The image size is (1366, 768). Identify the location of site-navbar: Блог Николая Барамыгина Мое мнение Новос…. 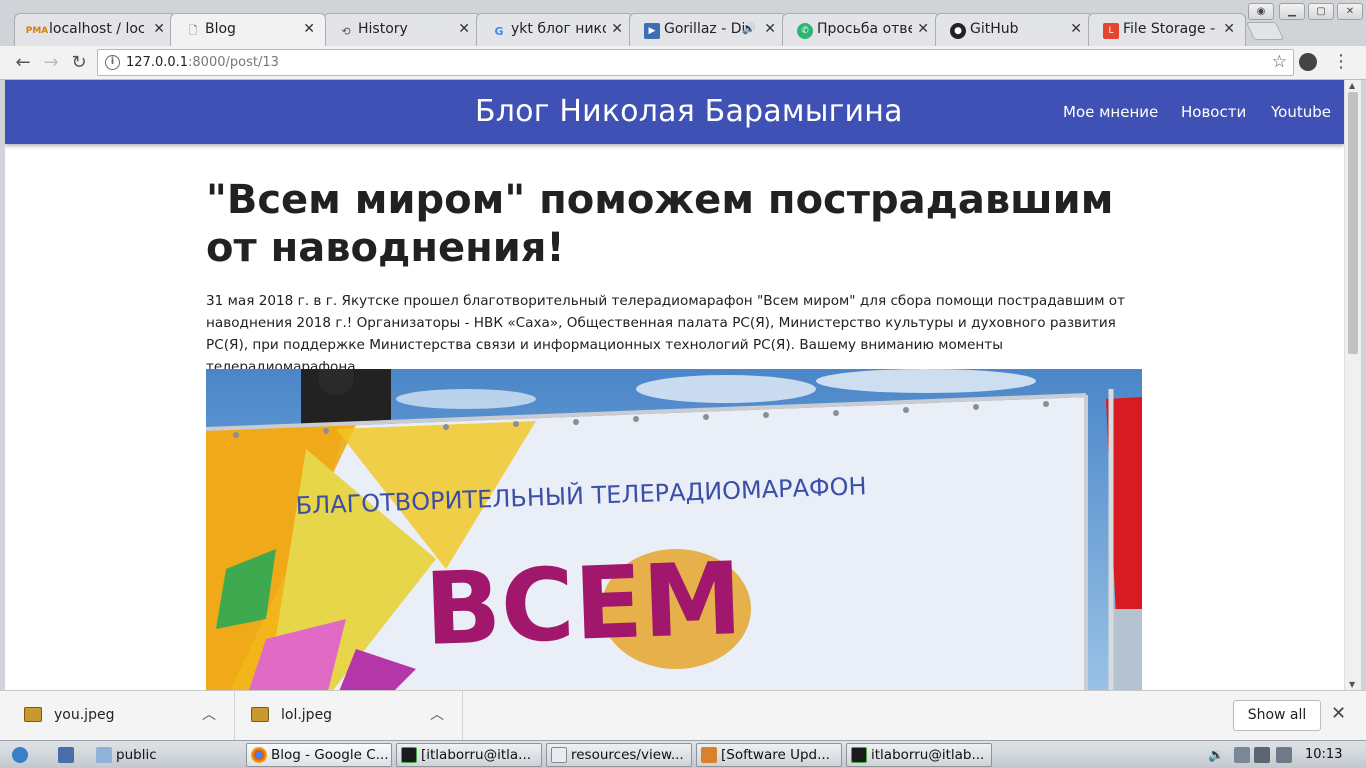
(674, 112).